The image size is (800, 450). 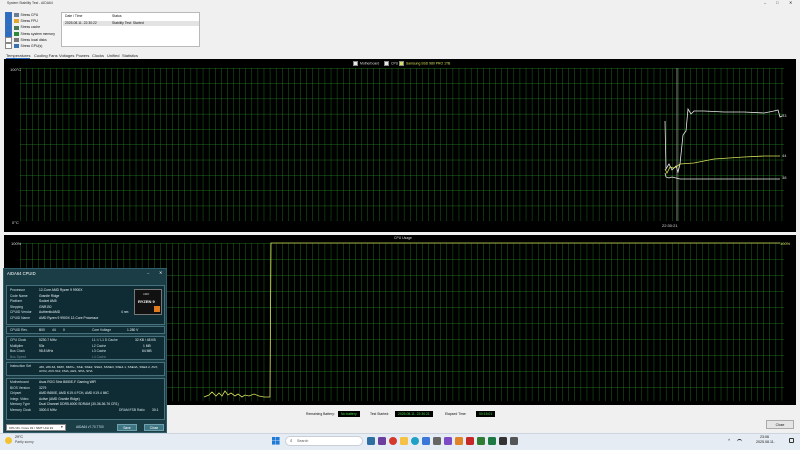 I want to click on memory-icon, so click(x=16, y=33).